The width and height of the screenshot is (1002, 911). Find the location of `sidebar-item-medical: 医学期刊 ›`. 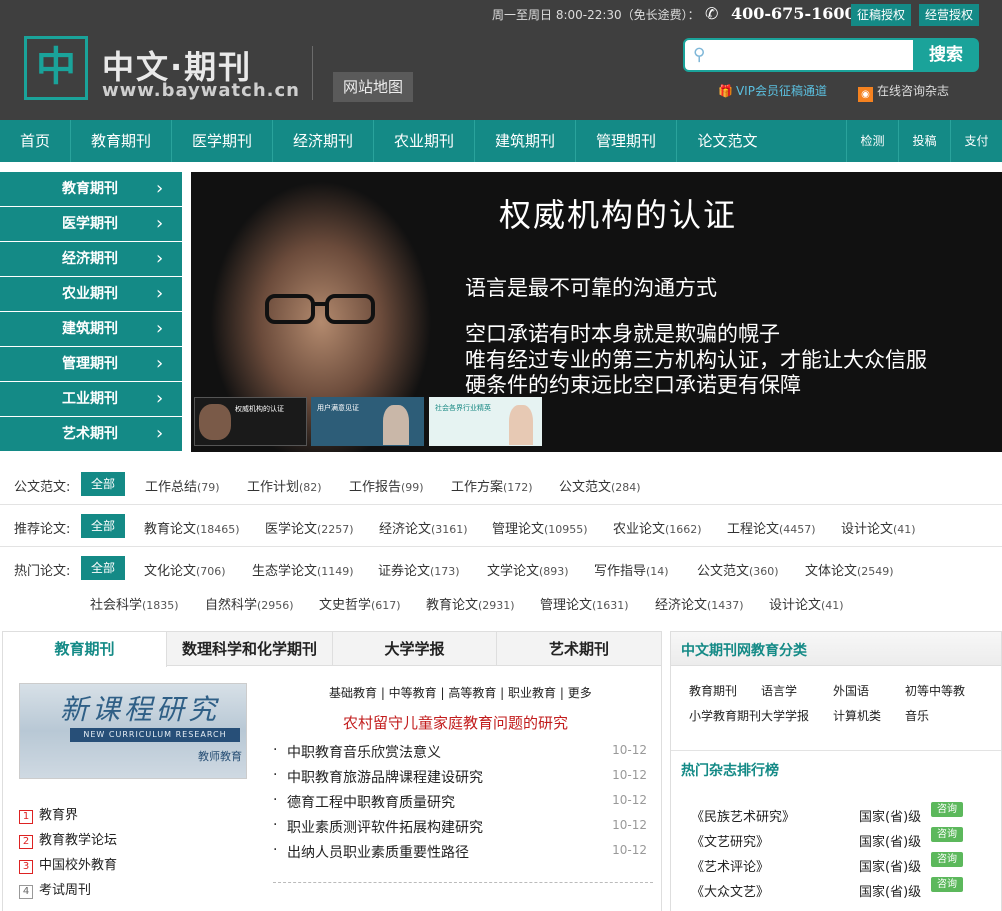

sidebar-item-medical: 医学期刊 › is located at coordinates (91, 224).